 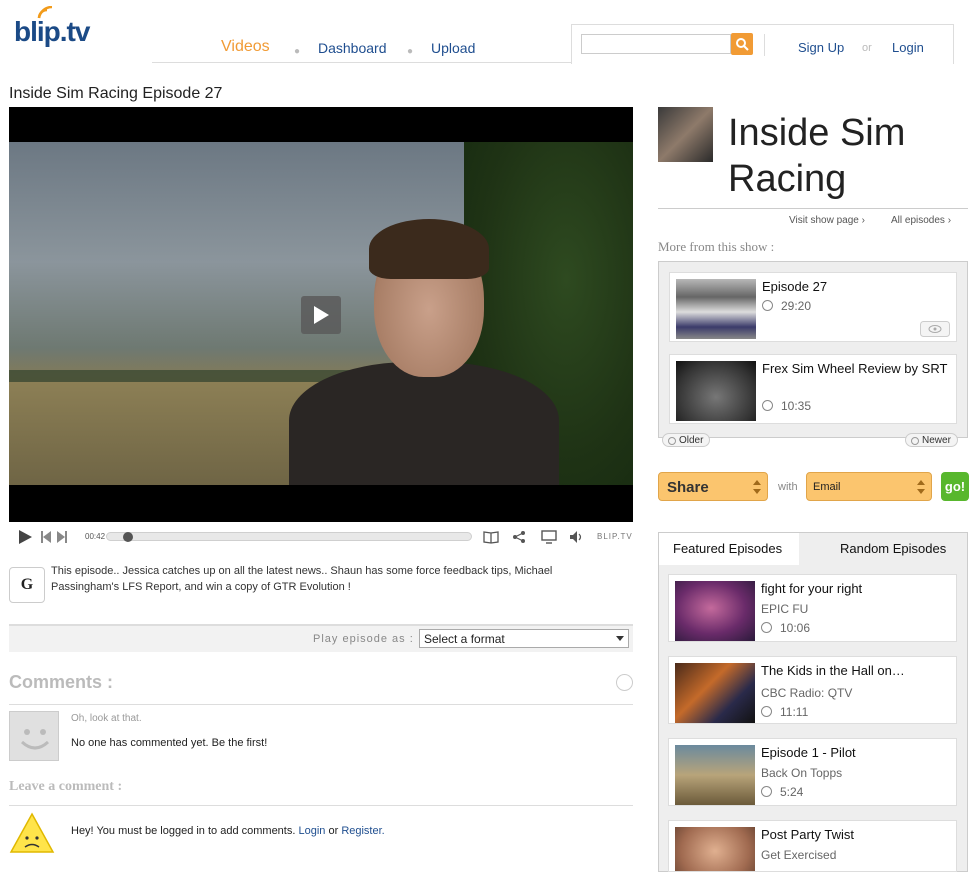 I want to click on nav-underline, so click(x=362, y=62).